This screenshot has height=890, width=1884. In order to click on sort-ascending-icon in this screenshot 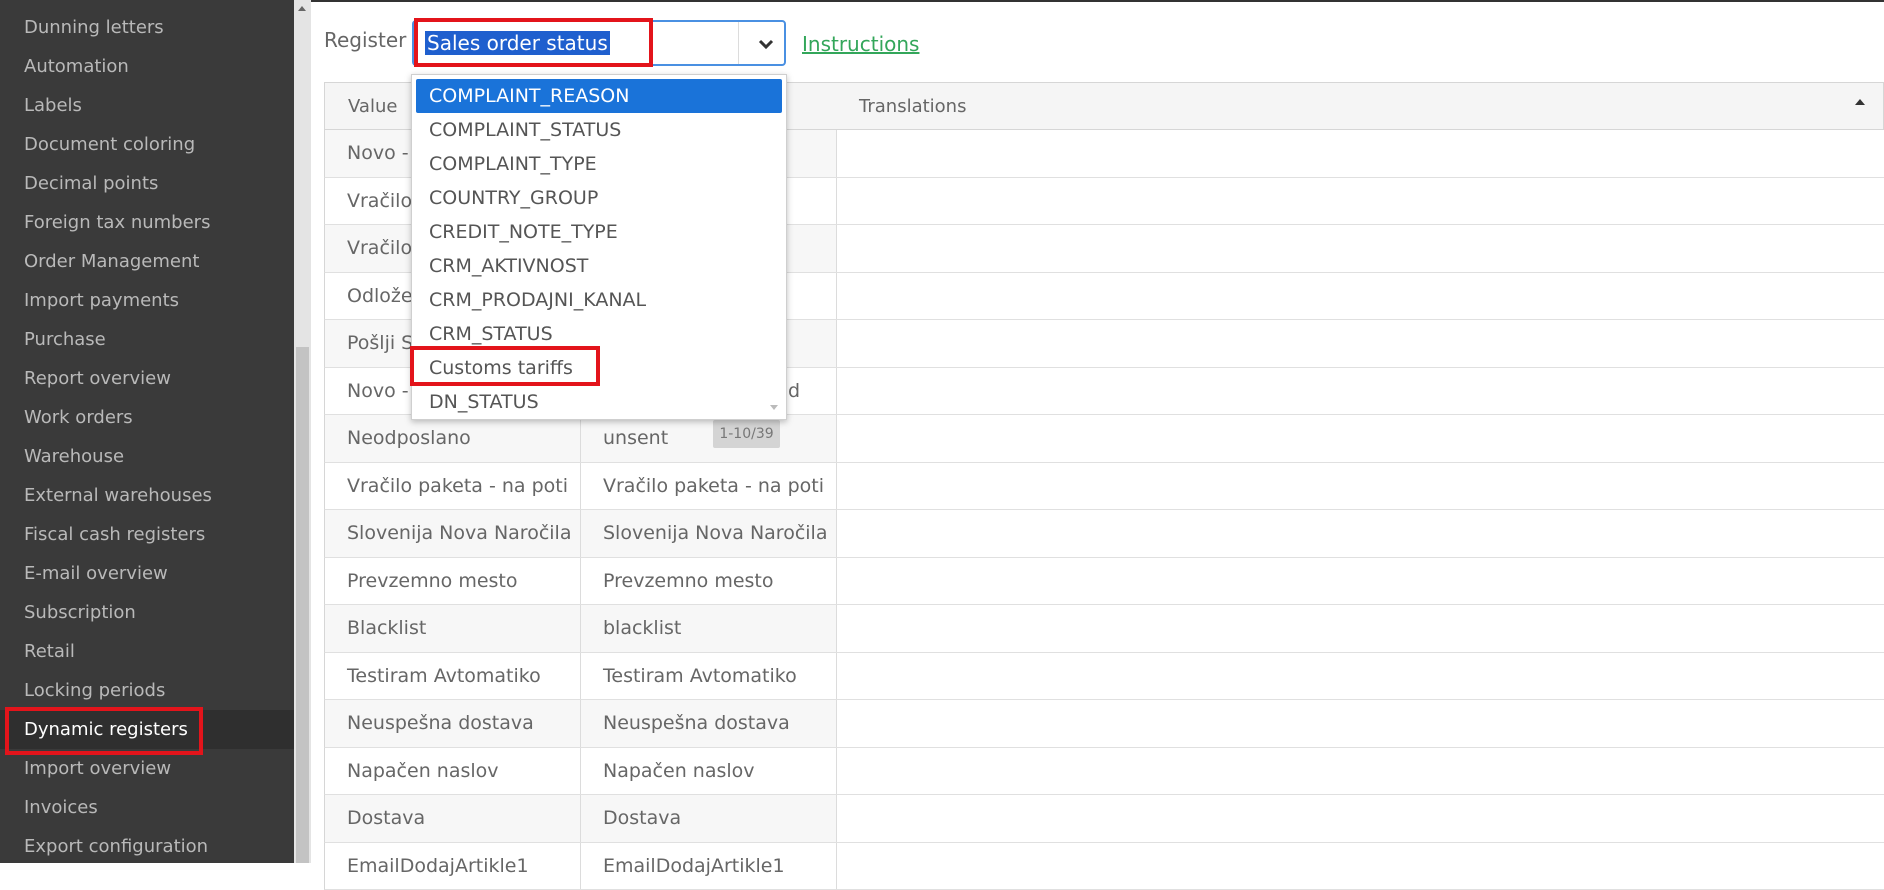, I will do `click(1860, 102)`.